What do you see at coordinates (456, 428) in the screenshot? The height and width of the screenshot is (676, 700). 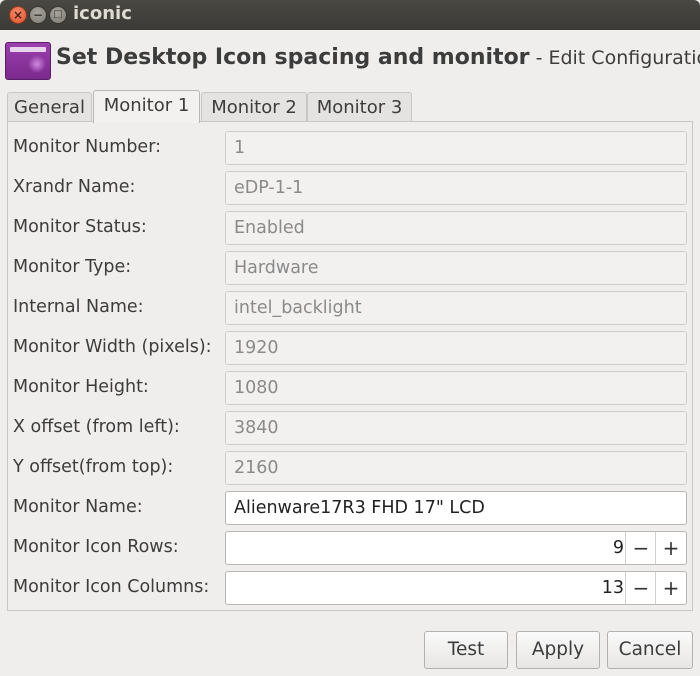 I see `x-offset-field: 3840` at bounding box center [456, 428].